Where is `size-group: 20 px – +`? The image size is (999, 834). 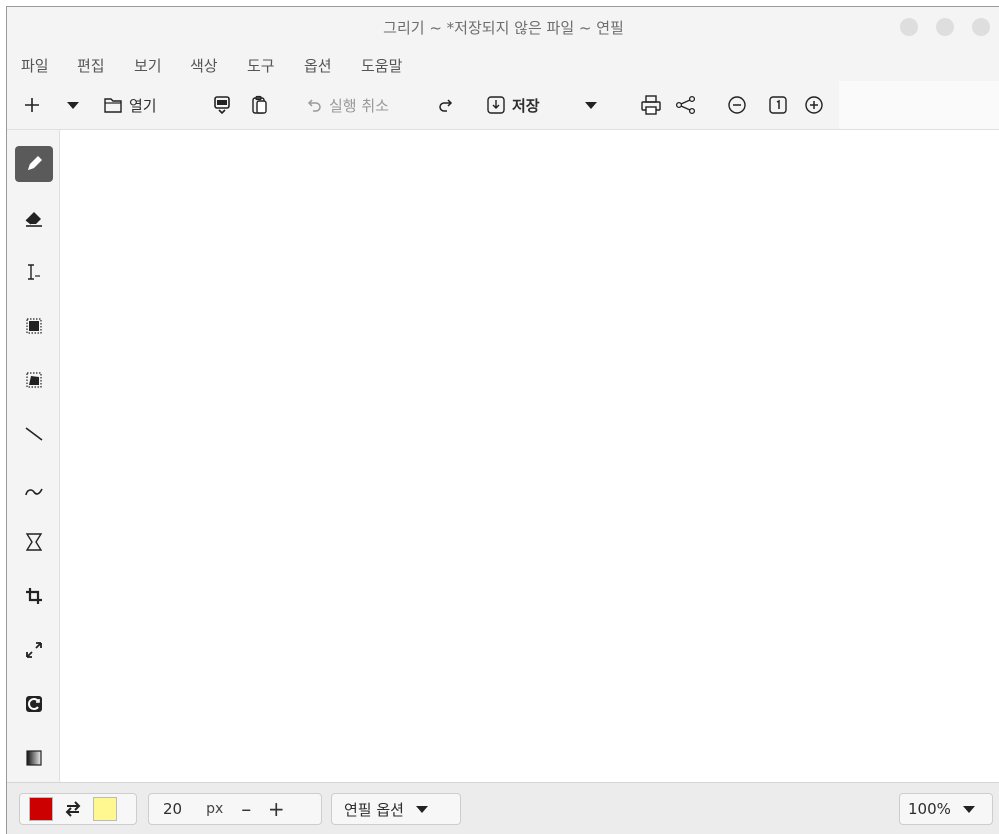 size-group: 20 px – + is located at coordinates (235, 809).